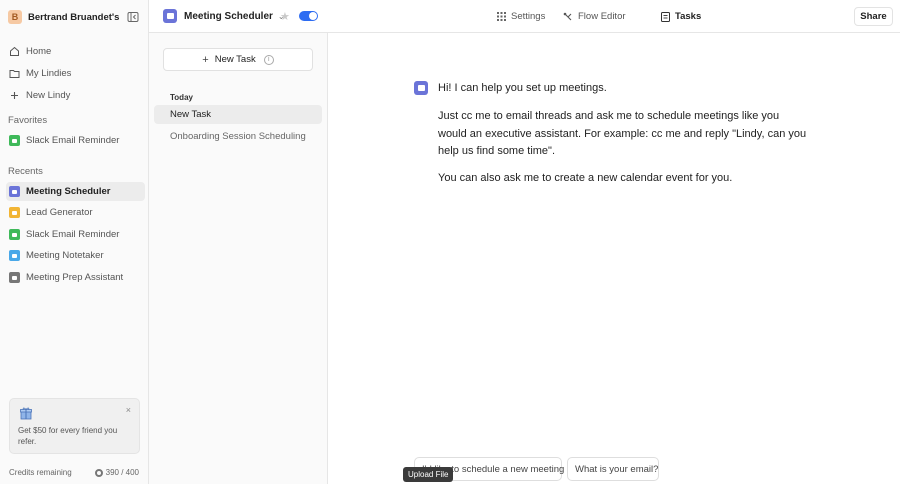 Image resolution: width=900 pixels, height=484 pixels. Describe the element at coordinates (602, 16) in the screenshot. I see `tab-flow-editor-label: Flow Editor` at that location.